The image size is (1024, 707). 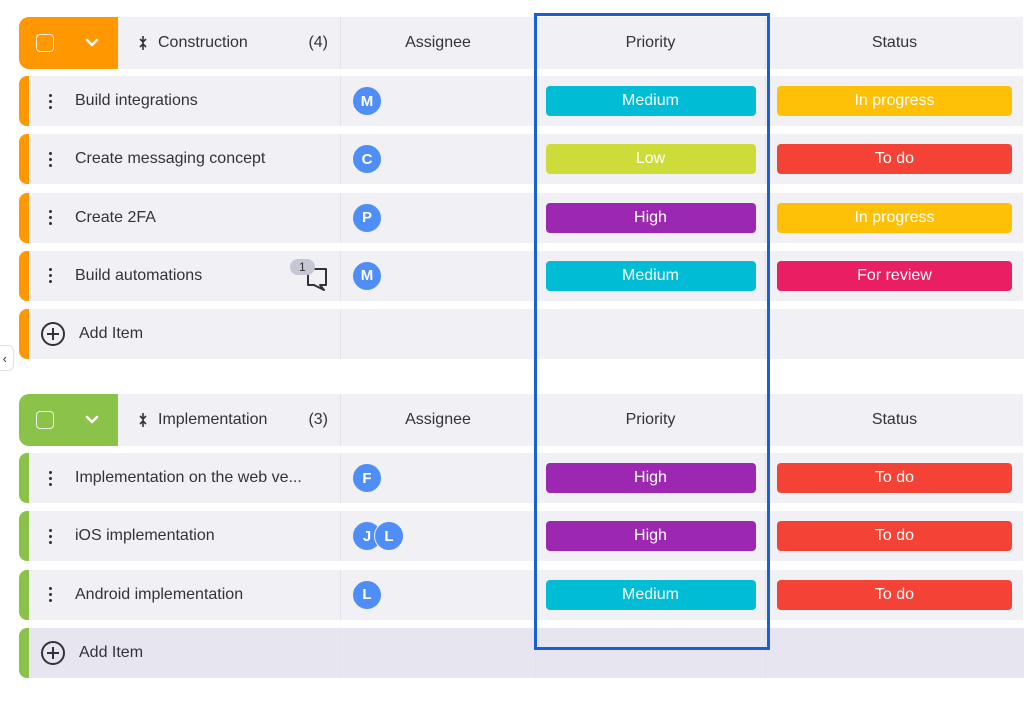 I want to click on avatar: F, so click(x=367, y=478).